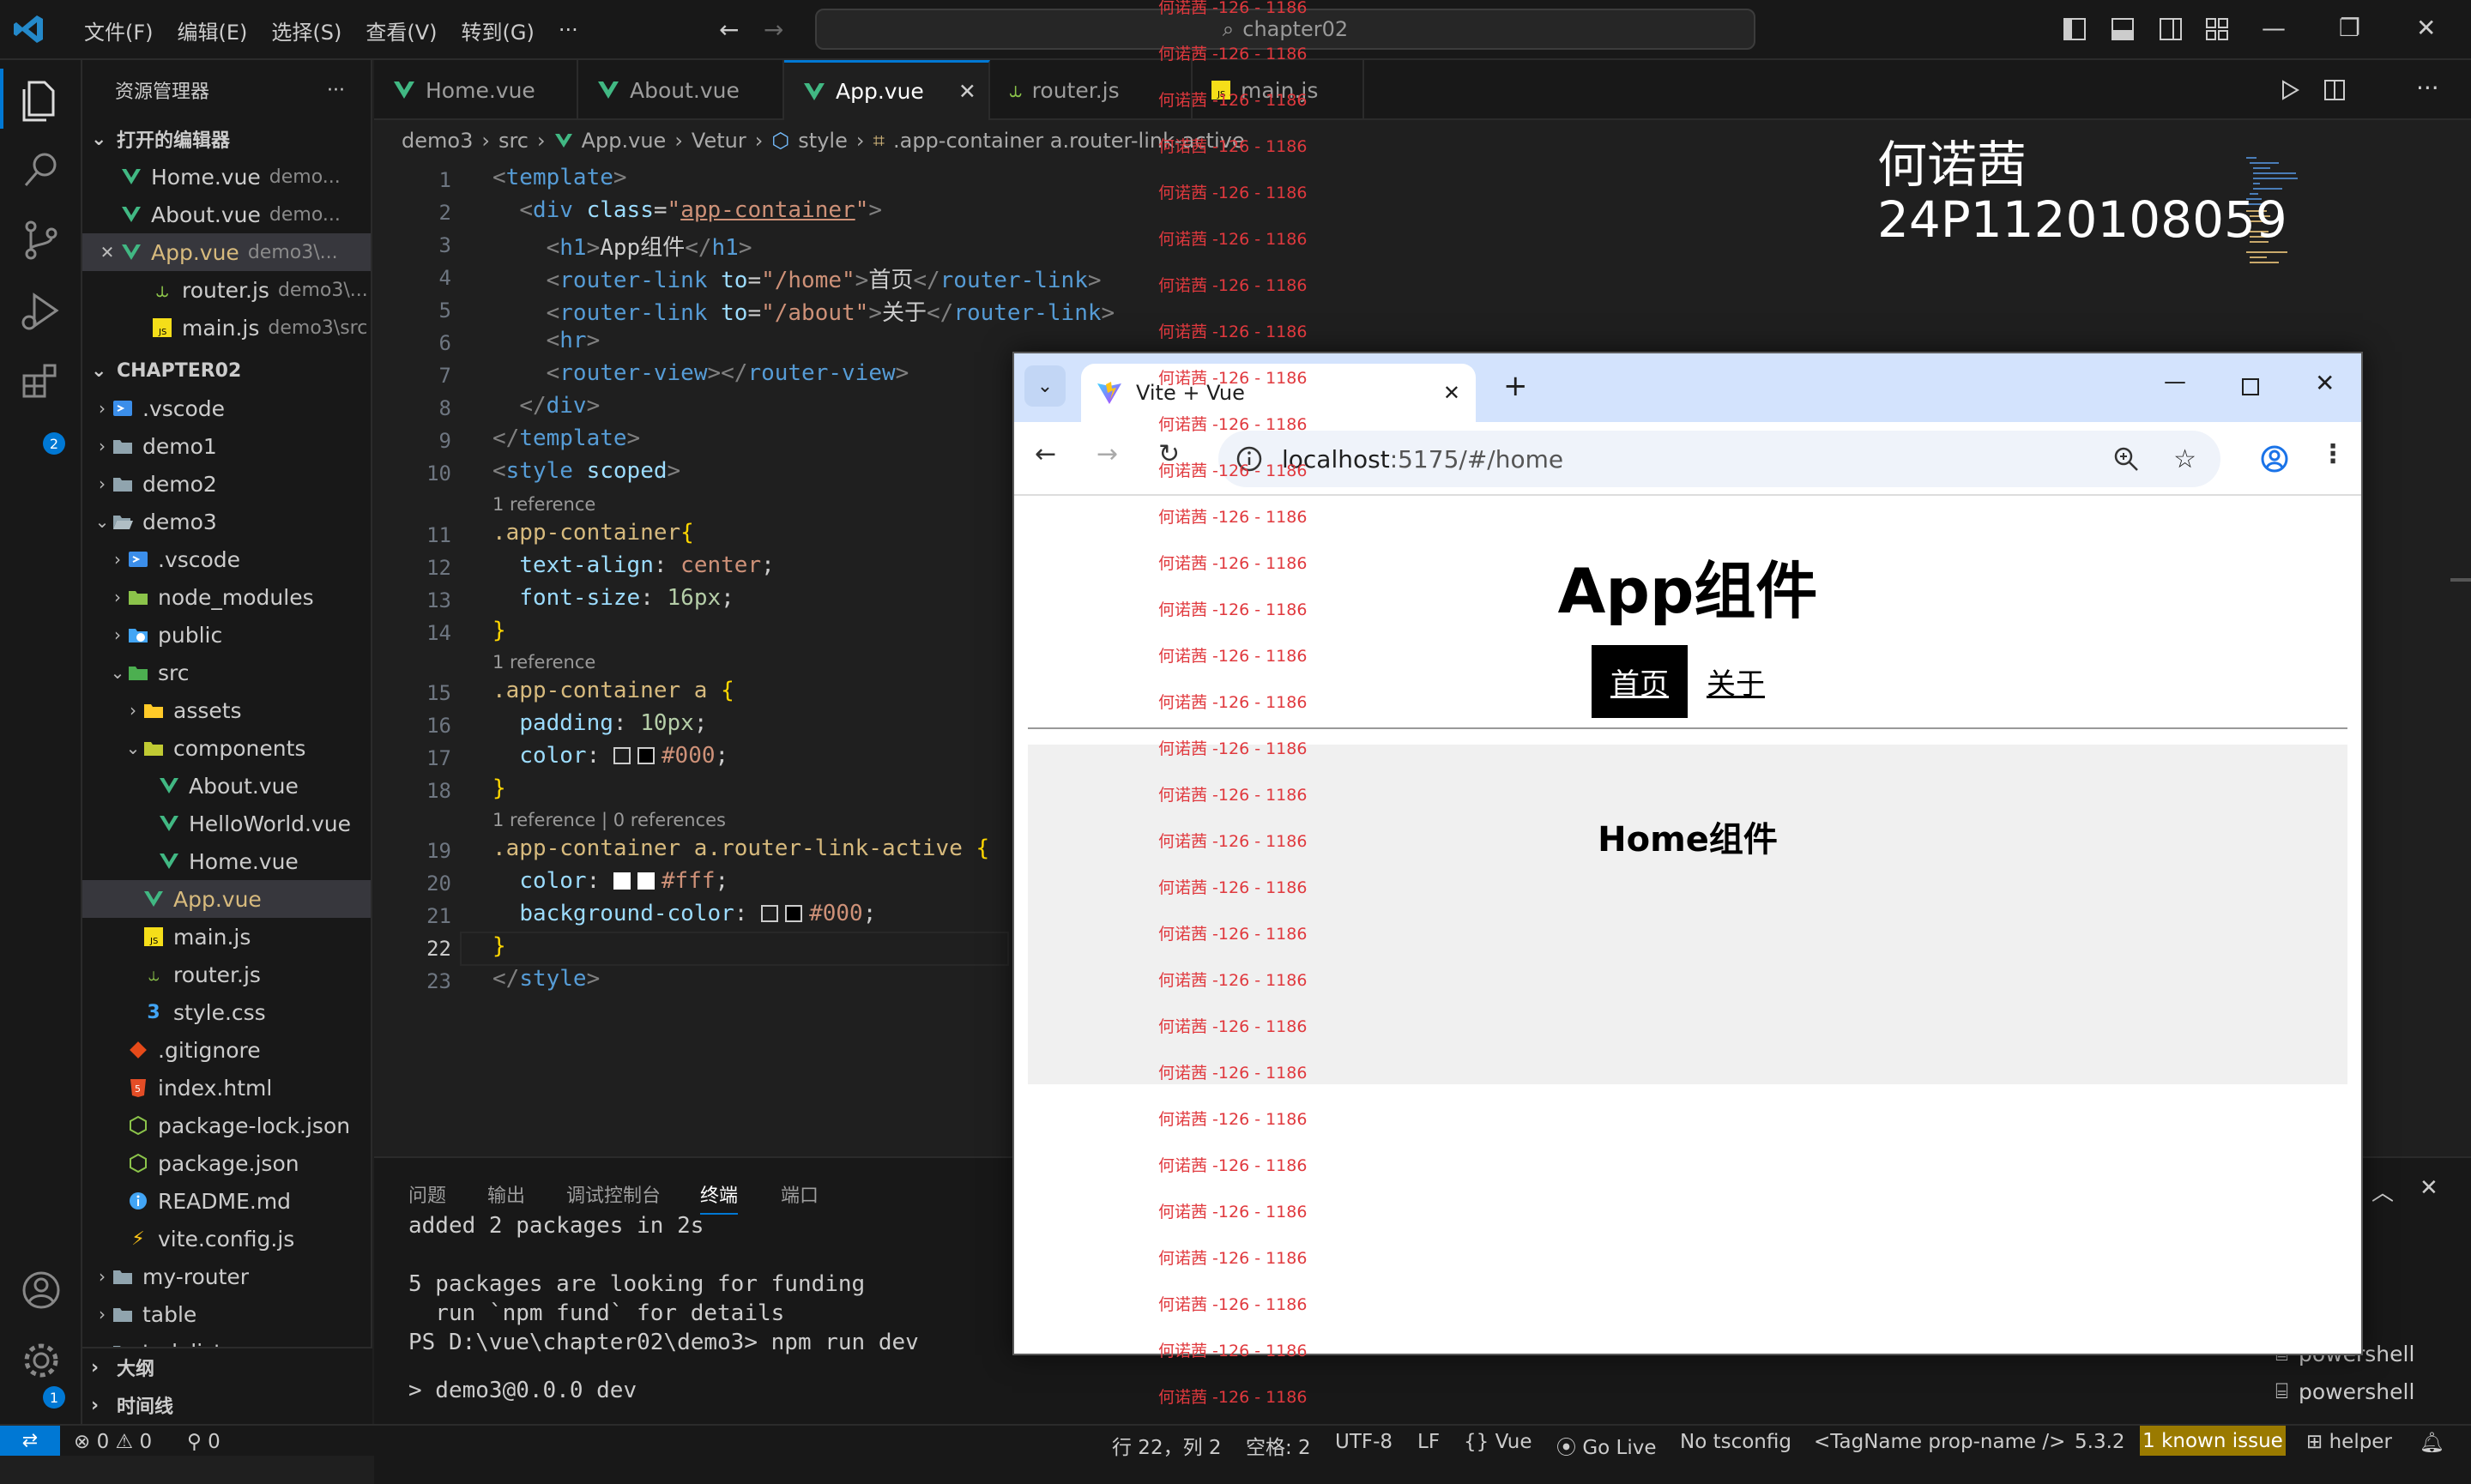  Describe the element at coordinates (513, 141) in the screenshot. I see `breadcrumb-item: src` at that location.